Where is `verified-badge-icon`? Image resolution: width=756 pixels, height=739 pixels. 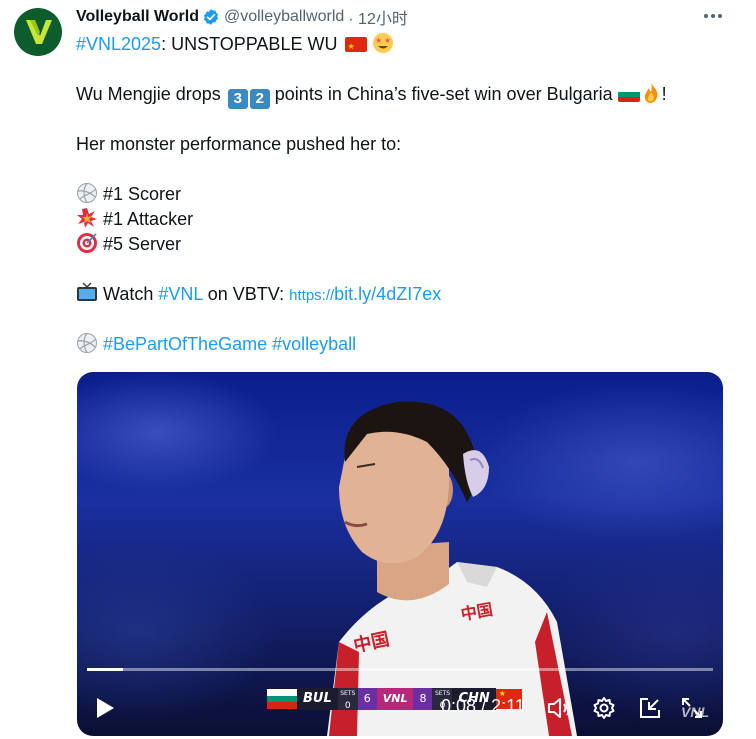 verified-badge-icon is located at coordinates (211, 17).